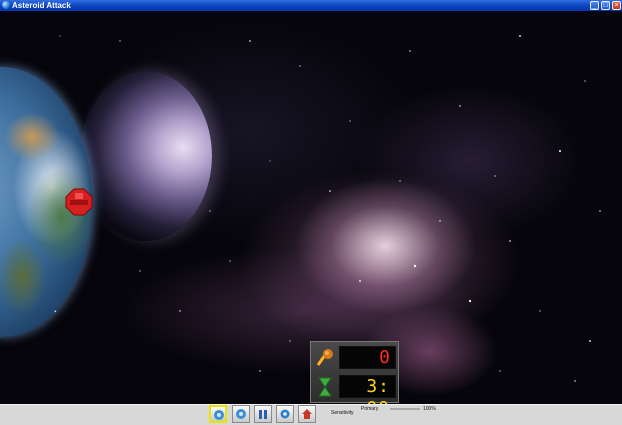 The width and height of the screenshot is (622, 425). I want to click on window-title: Asteroid Attack, so click(41, 5).